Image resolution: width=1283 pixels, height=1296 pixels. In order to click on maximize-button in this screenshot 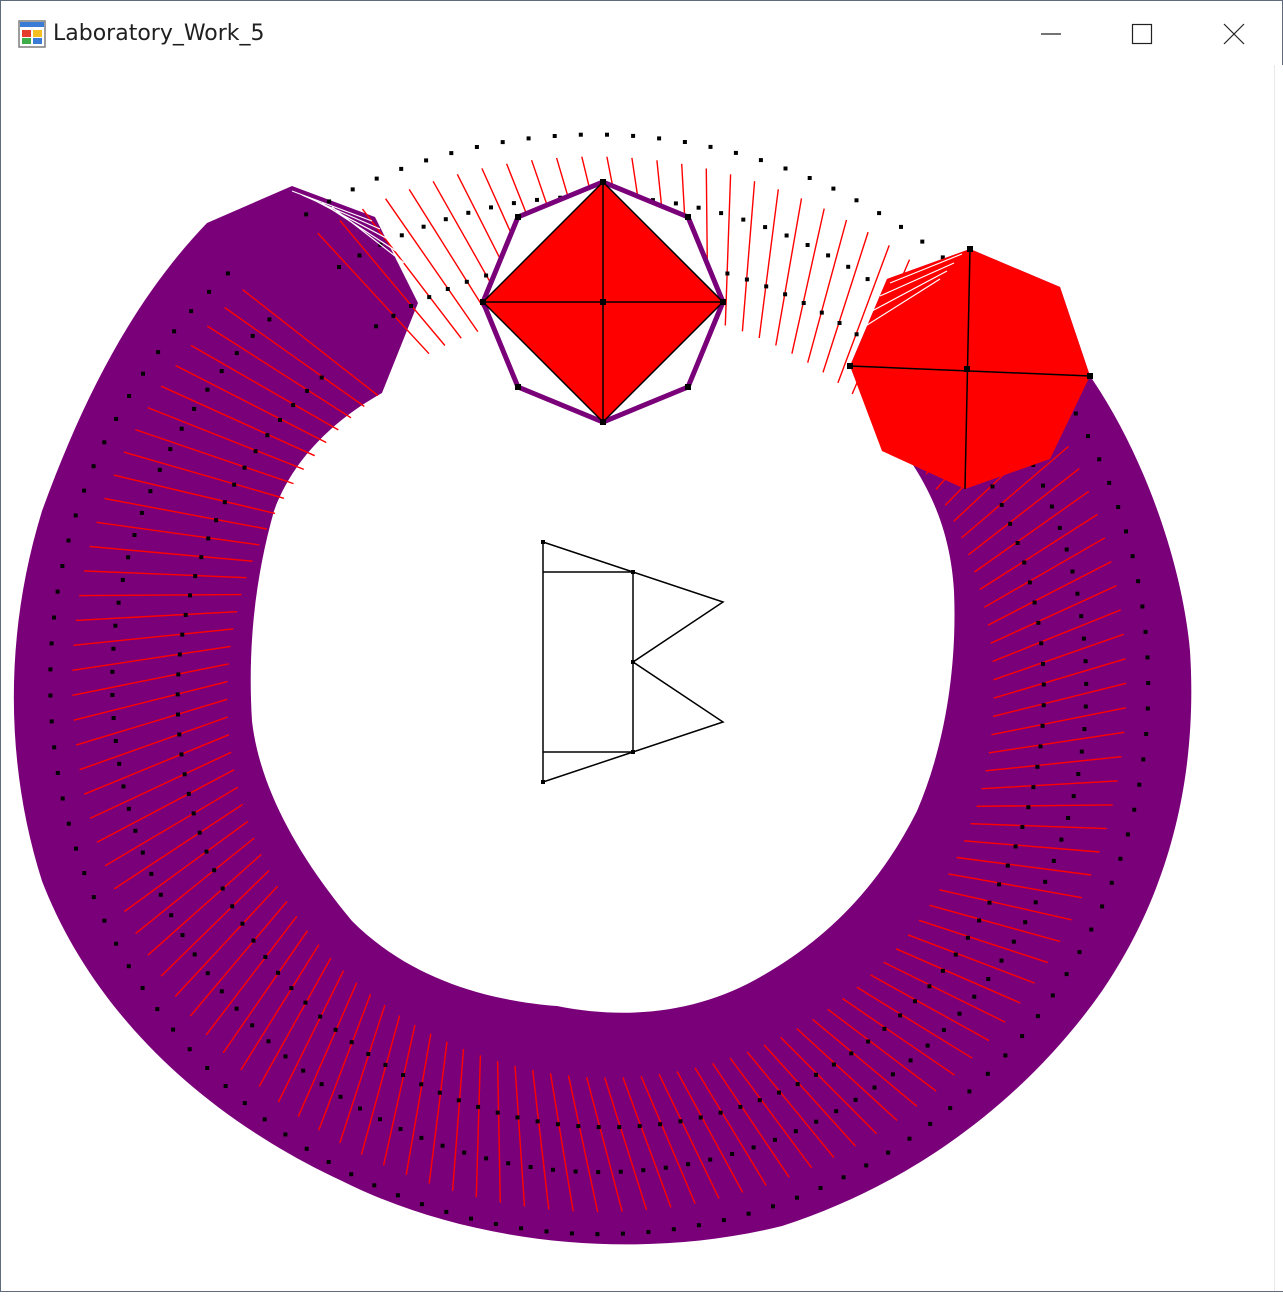, I will do `click(1142, 34)`.